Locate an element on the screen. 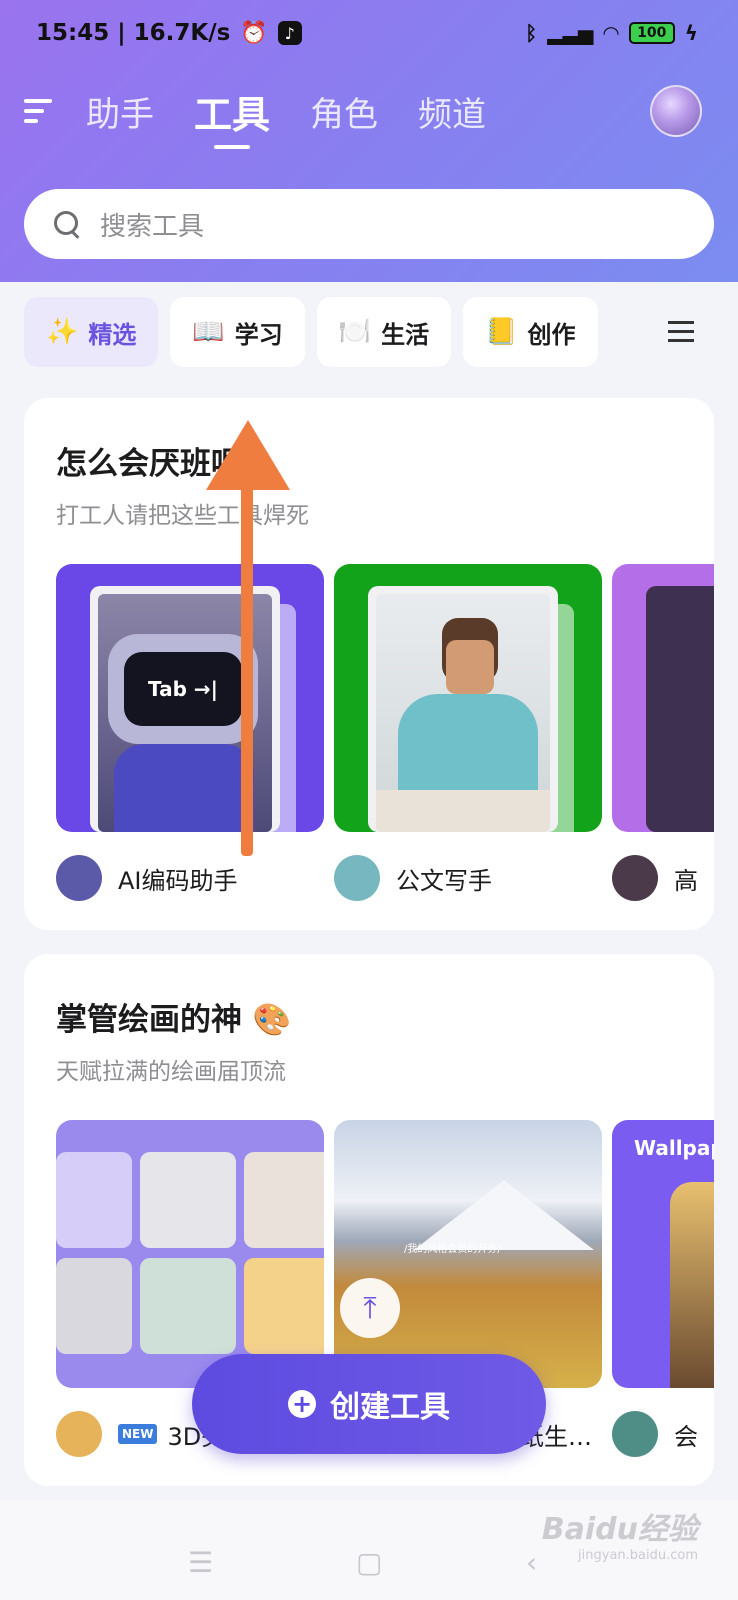 The image size is (738, 1600). search-placeholder: 搜索工具 is located at coordinates (152, 226).